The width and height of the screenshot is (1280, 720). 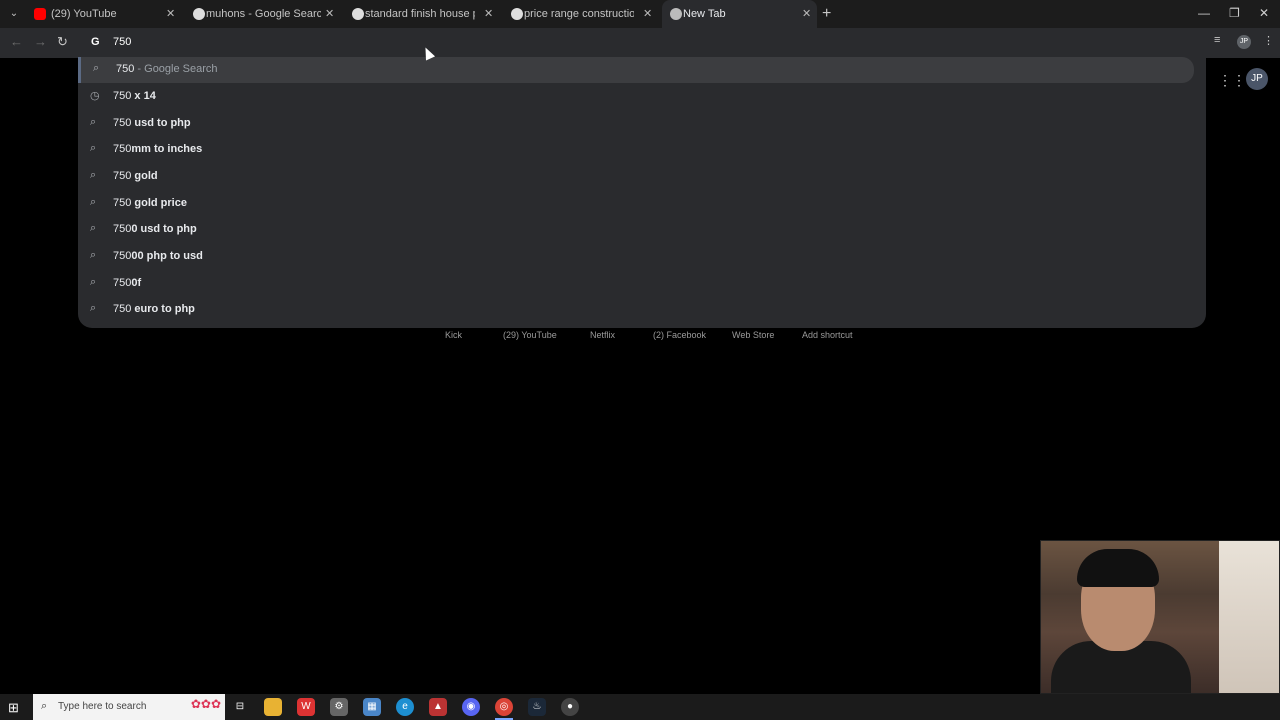 I want to click on suggestion-item: ⌕ 750 - Google Search, so click(x=636, y=70).